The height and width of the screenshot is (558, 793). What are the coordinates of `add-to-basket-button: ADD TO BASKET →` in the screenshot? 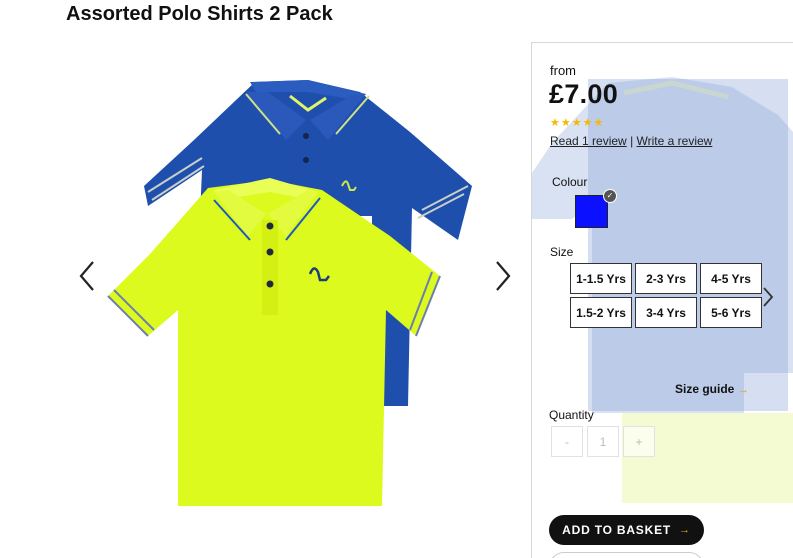 It's located at (626, 530).